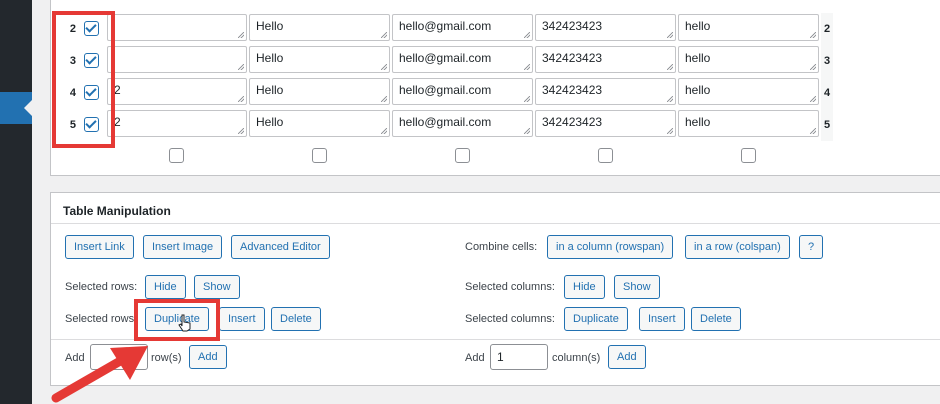 This screenshot has height=404, width=940. I want to click on add-rows-button: Add, so click(208, 357).